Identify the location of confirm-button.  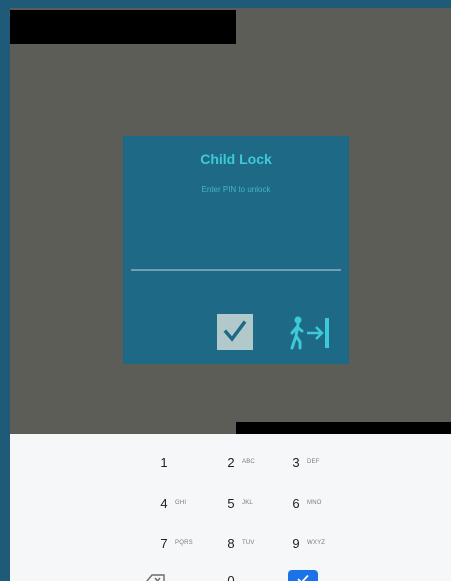
(235, 332).